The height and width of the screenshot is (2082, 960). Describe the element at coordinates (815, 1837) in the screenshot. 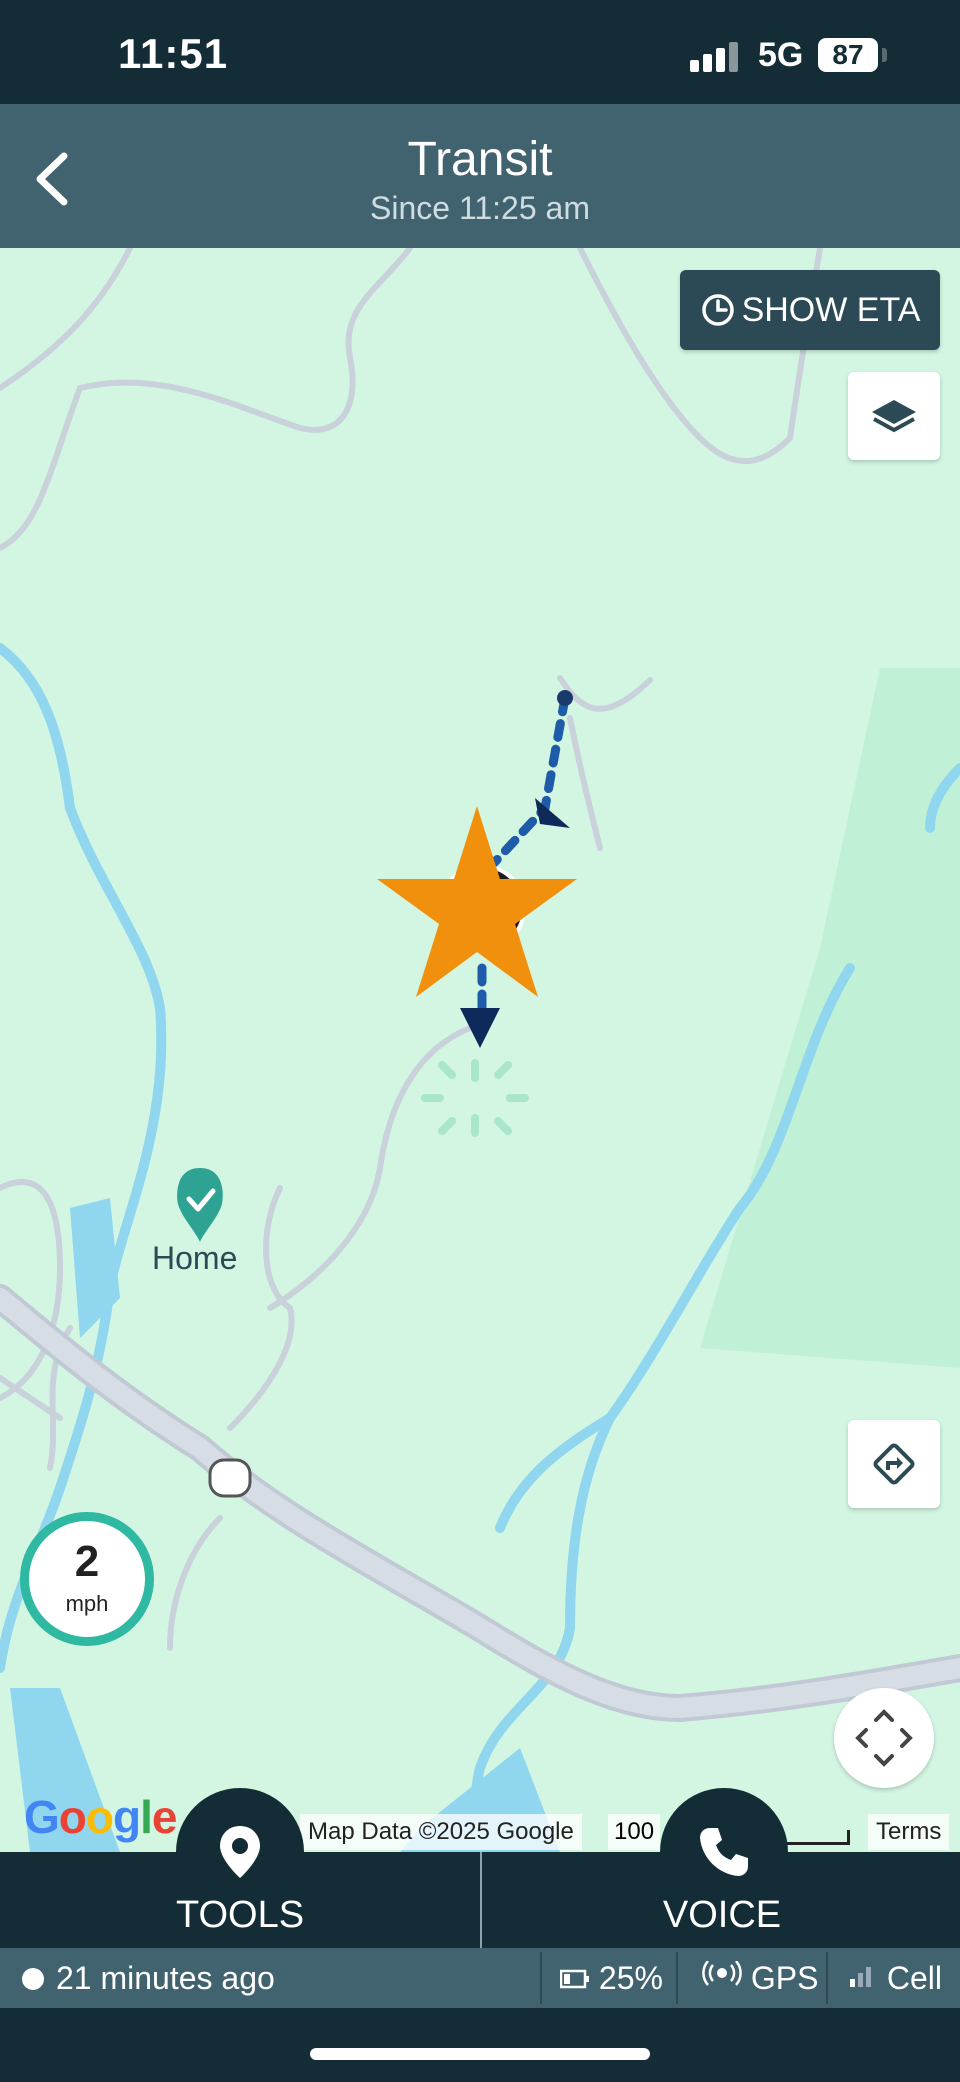

I see `scale-bar` at that location.